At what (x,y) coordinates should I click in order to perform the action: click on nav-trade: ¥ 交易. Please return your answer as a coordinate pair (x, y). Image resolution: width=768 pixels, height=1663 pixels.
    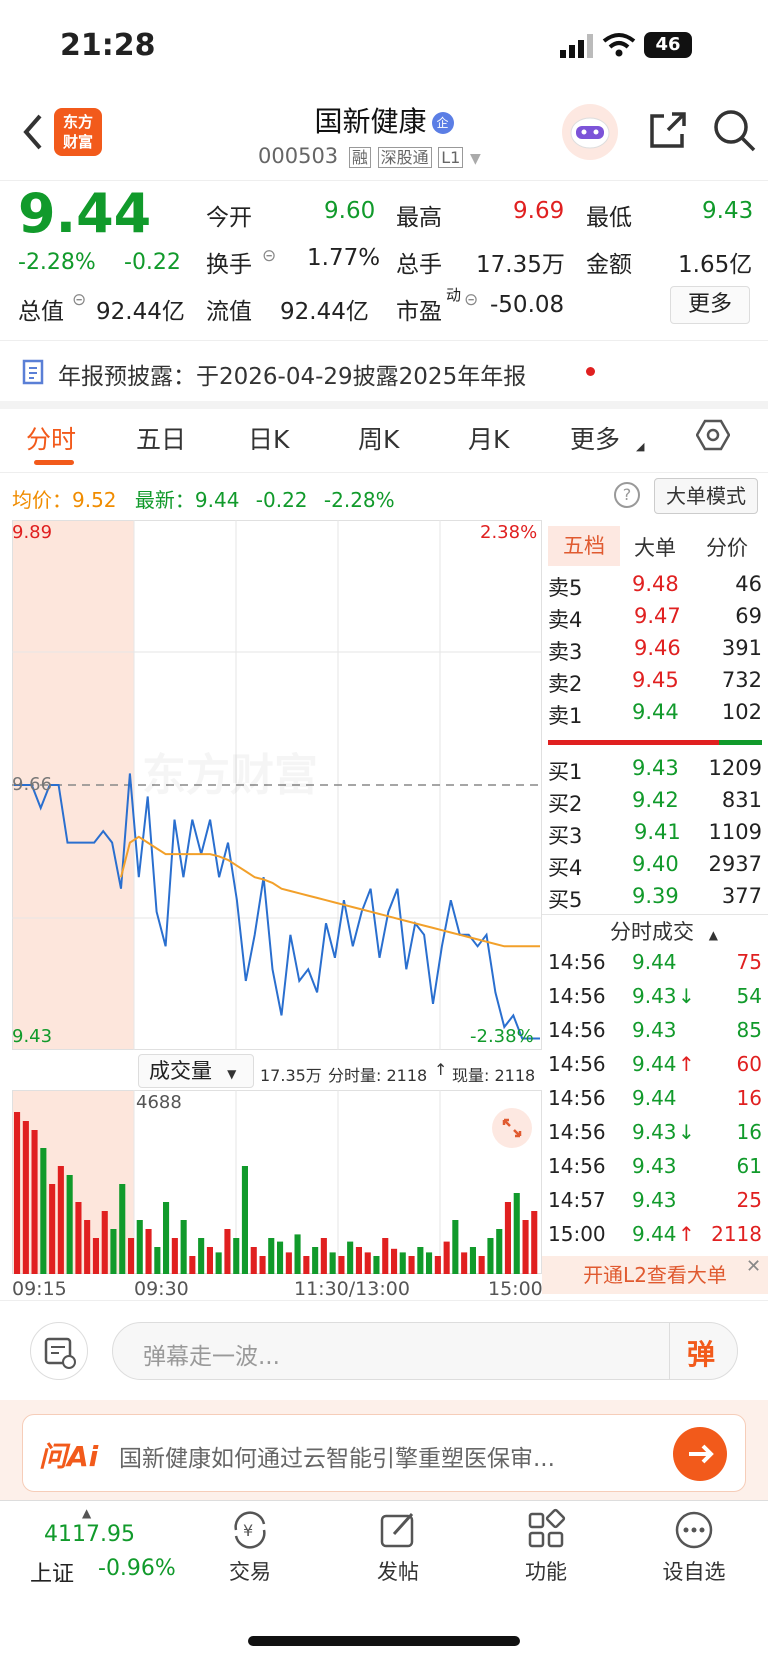
    Looking at the image, I should click on (250, 1547).